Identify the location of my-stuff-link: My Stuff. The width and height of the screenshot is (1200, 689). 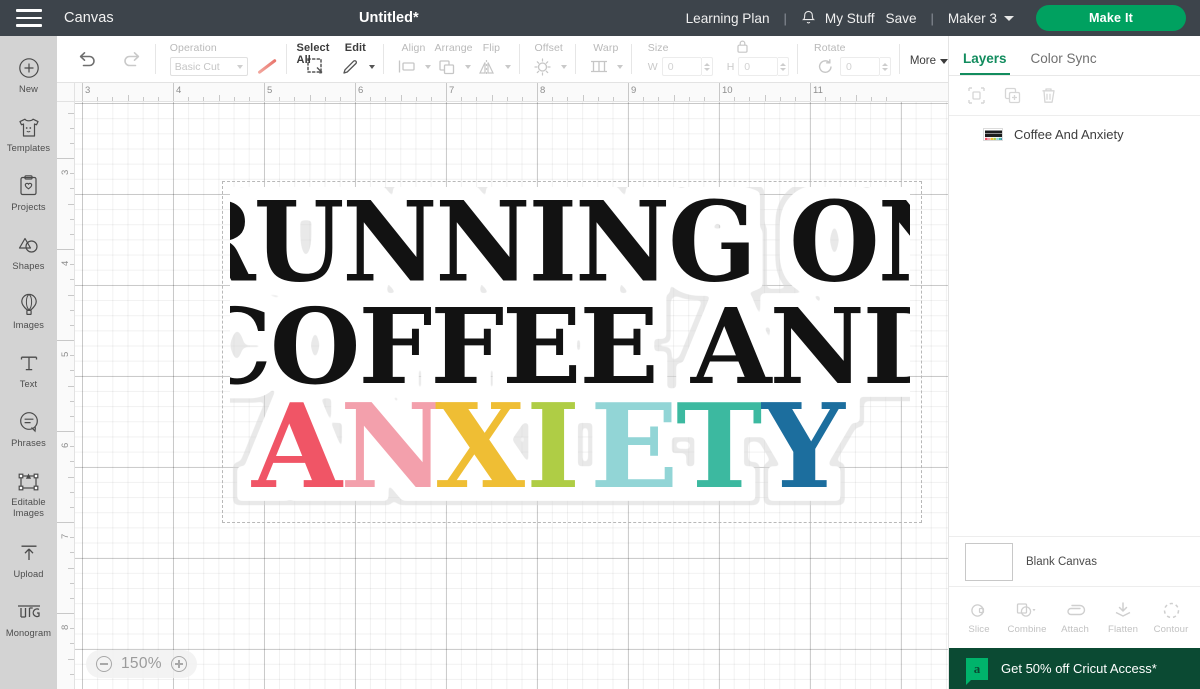
(850, 18).